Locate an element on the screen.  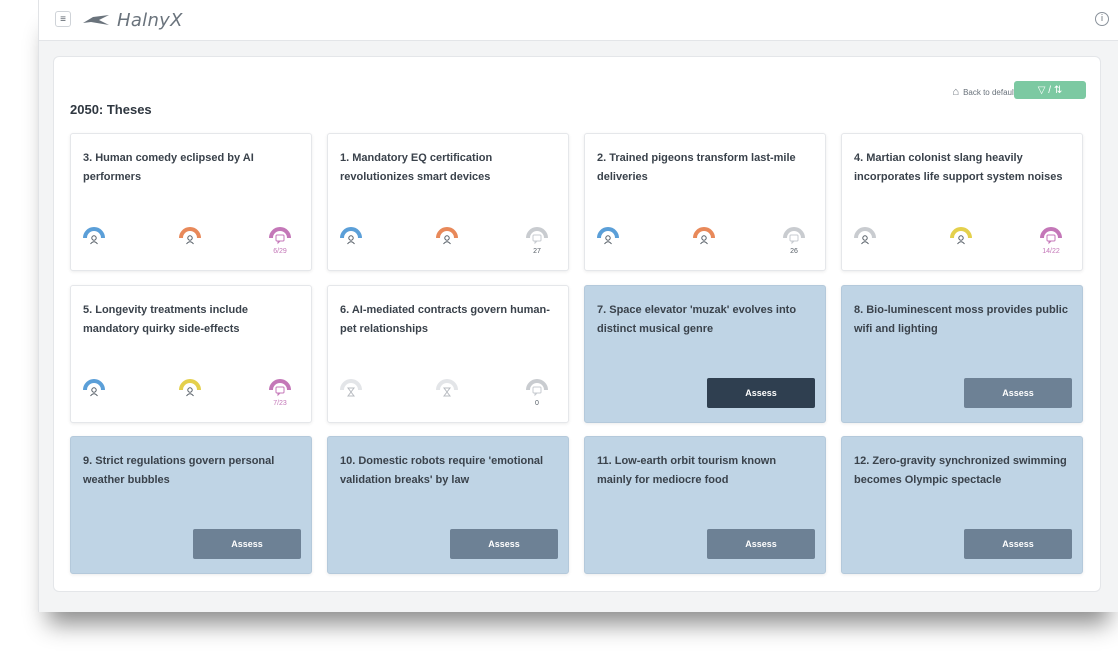
comment-count: 26 is located at coordinates (794, 251).